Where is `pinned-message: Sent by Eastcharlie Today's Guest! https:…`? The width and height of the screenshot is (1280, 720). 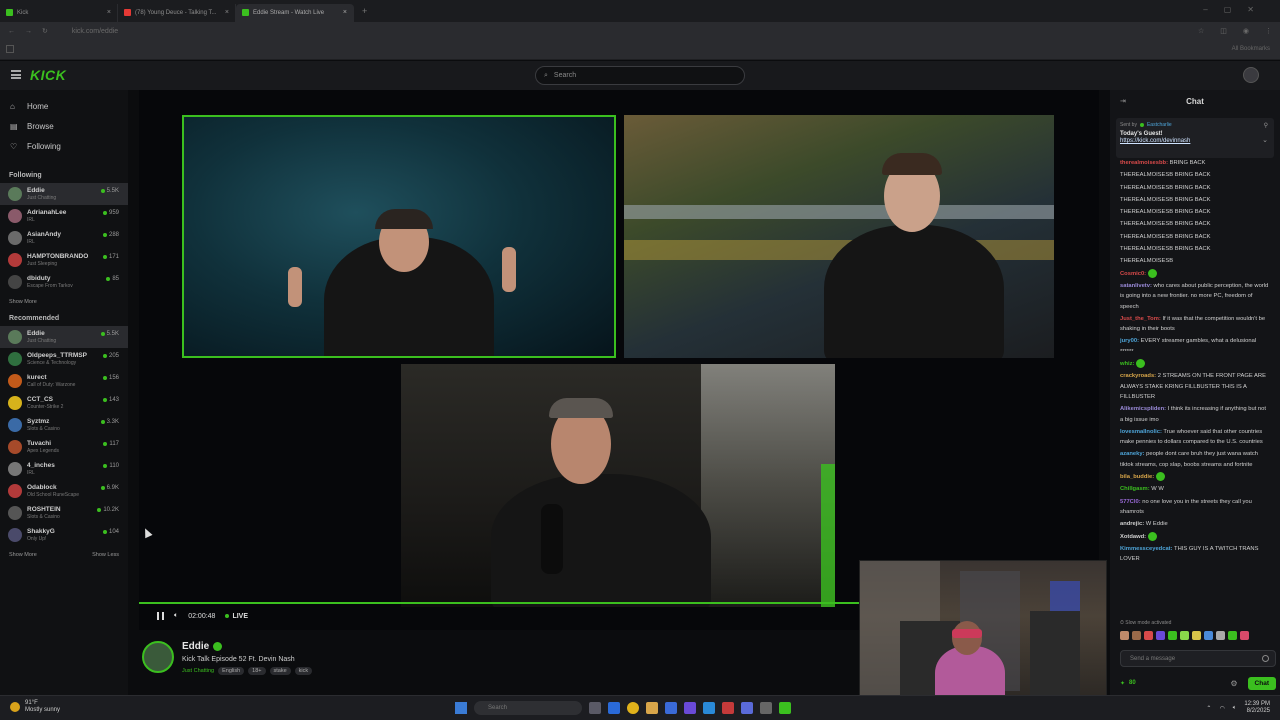 pinned-message: Sent by Eastcharlie Today's Guest! https:… is located at coordinates (1195, 138).